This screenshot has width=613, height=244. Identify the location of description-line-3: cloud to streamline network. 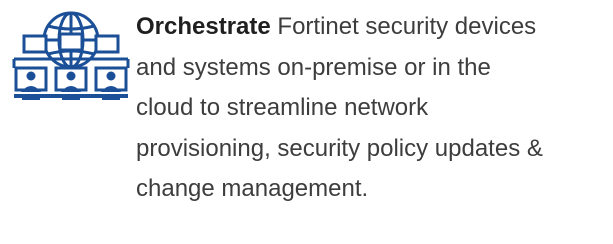
(282, 107).